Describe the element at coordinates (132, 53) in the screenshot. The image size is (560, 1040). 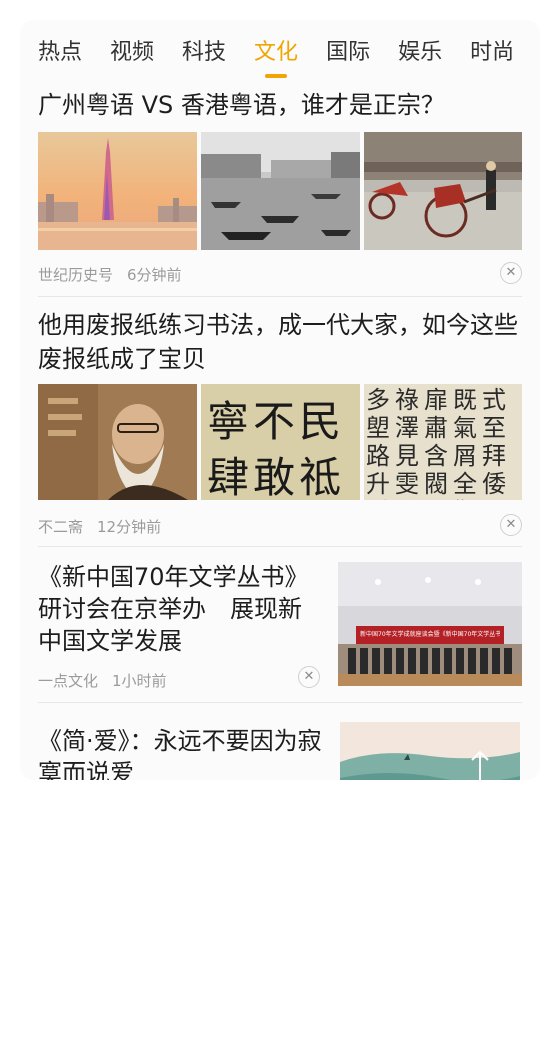
I see `tab-video: 视频` at that location.